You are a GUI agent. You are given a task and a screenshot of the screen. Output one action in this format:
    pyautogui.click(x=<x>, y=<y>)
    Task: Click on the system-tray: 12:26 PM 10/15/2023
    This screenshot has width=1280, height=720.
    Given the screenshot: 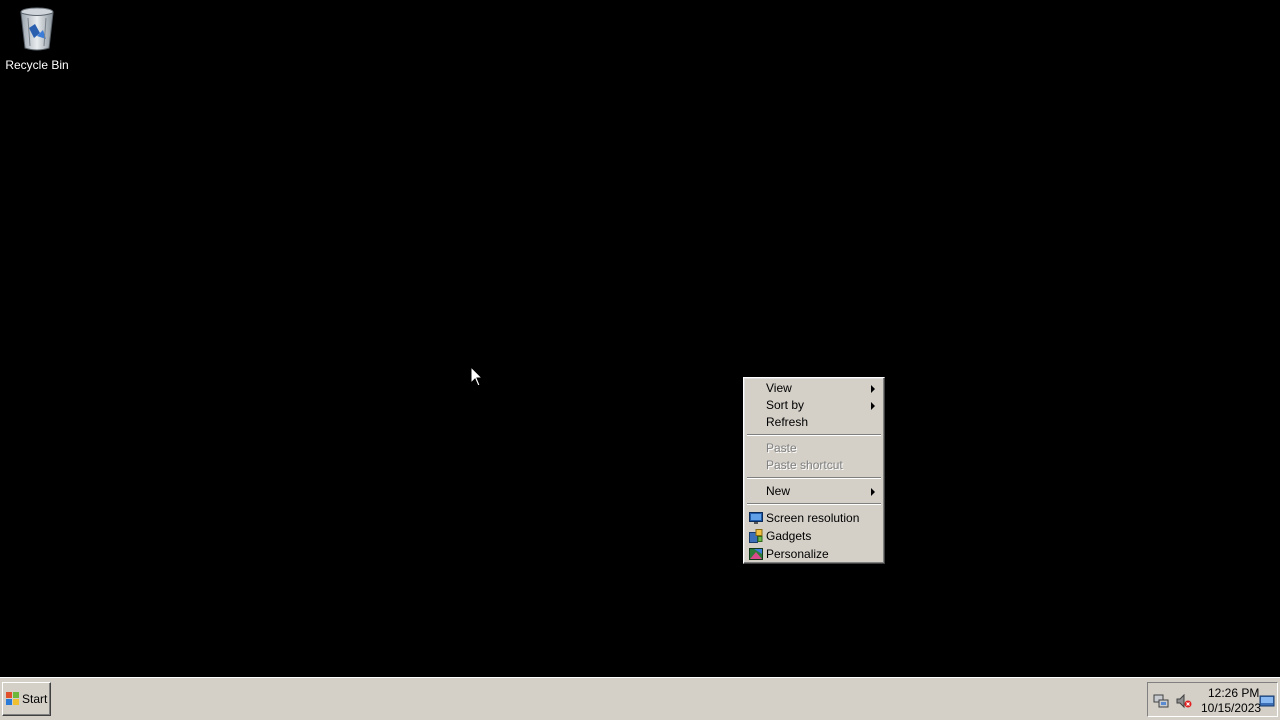 What is the action you would take?
    pyautogui.click(x=1212, y=699)
    